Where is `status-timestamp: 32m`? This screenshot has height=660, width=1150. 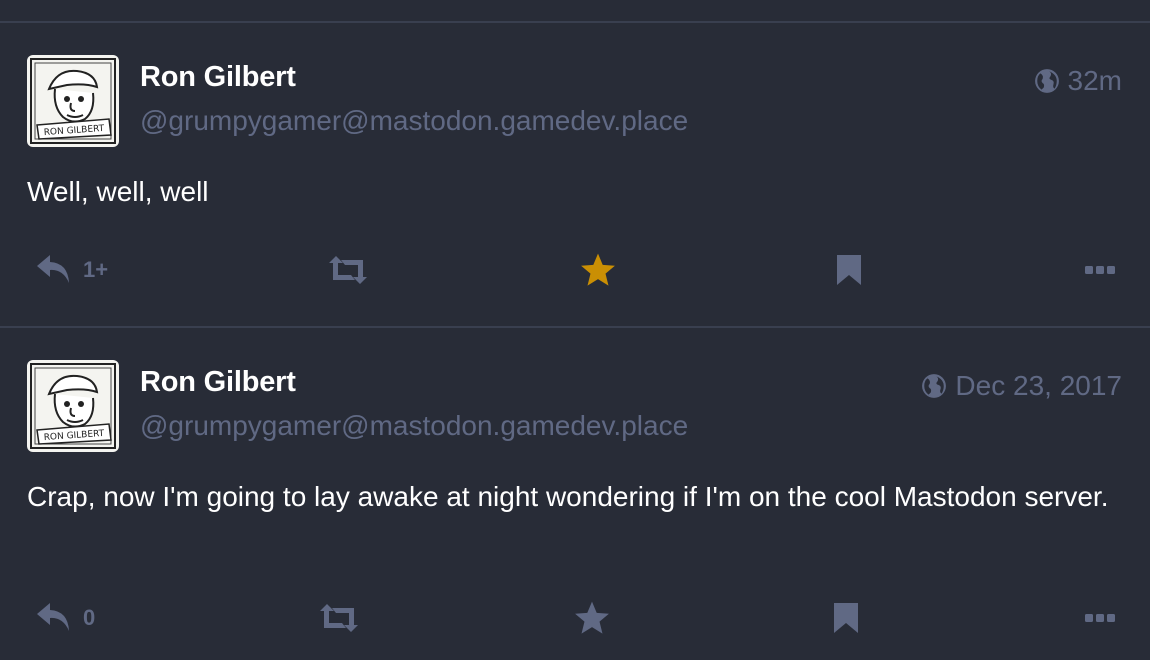 status-timestamp: 32m is located at coordinates (1095, 81).